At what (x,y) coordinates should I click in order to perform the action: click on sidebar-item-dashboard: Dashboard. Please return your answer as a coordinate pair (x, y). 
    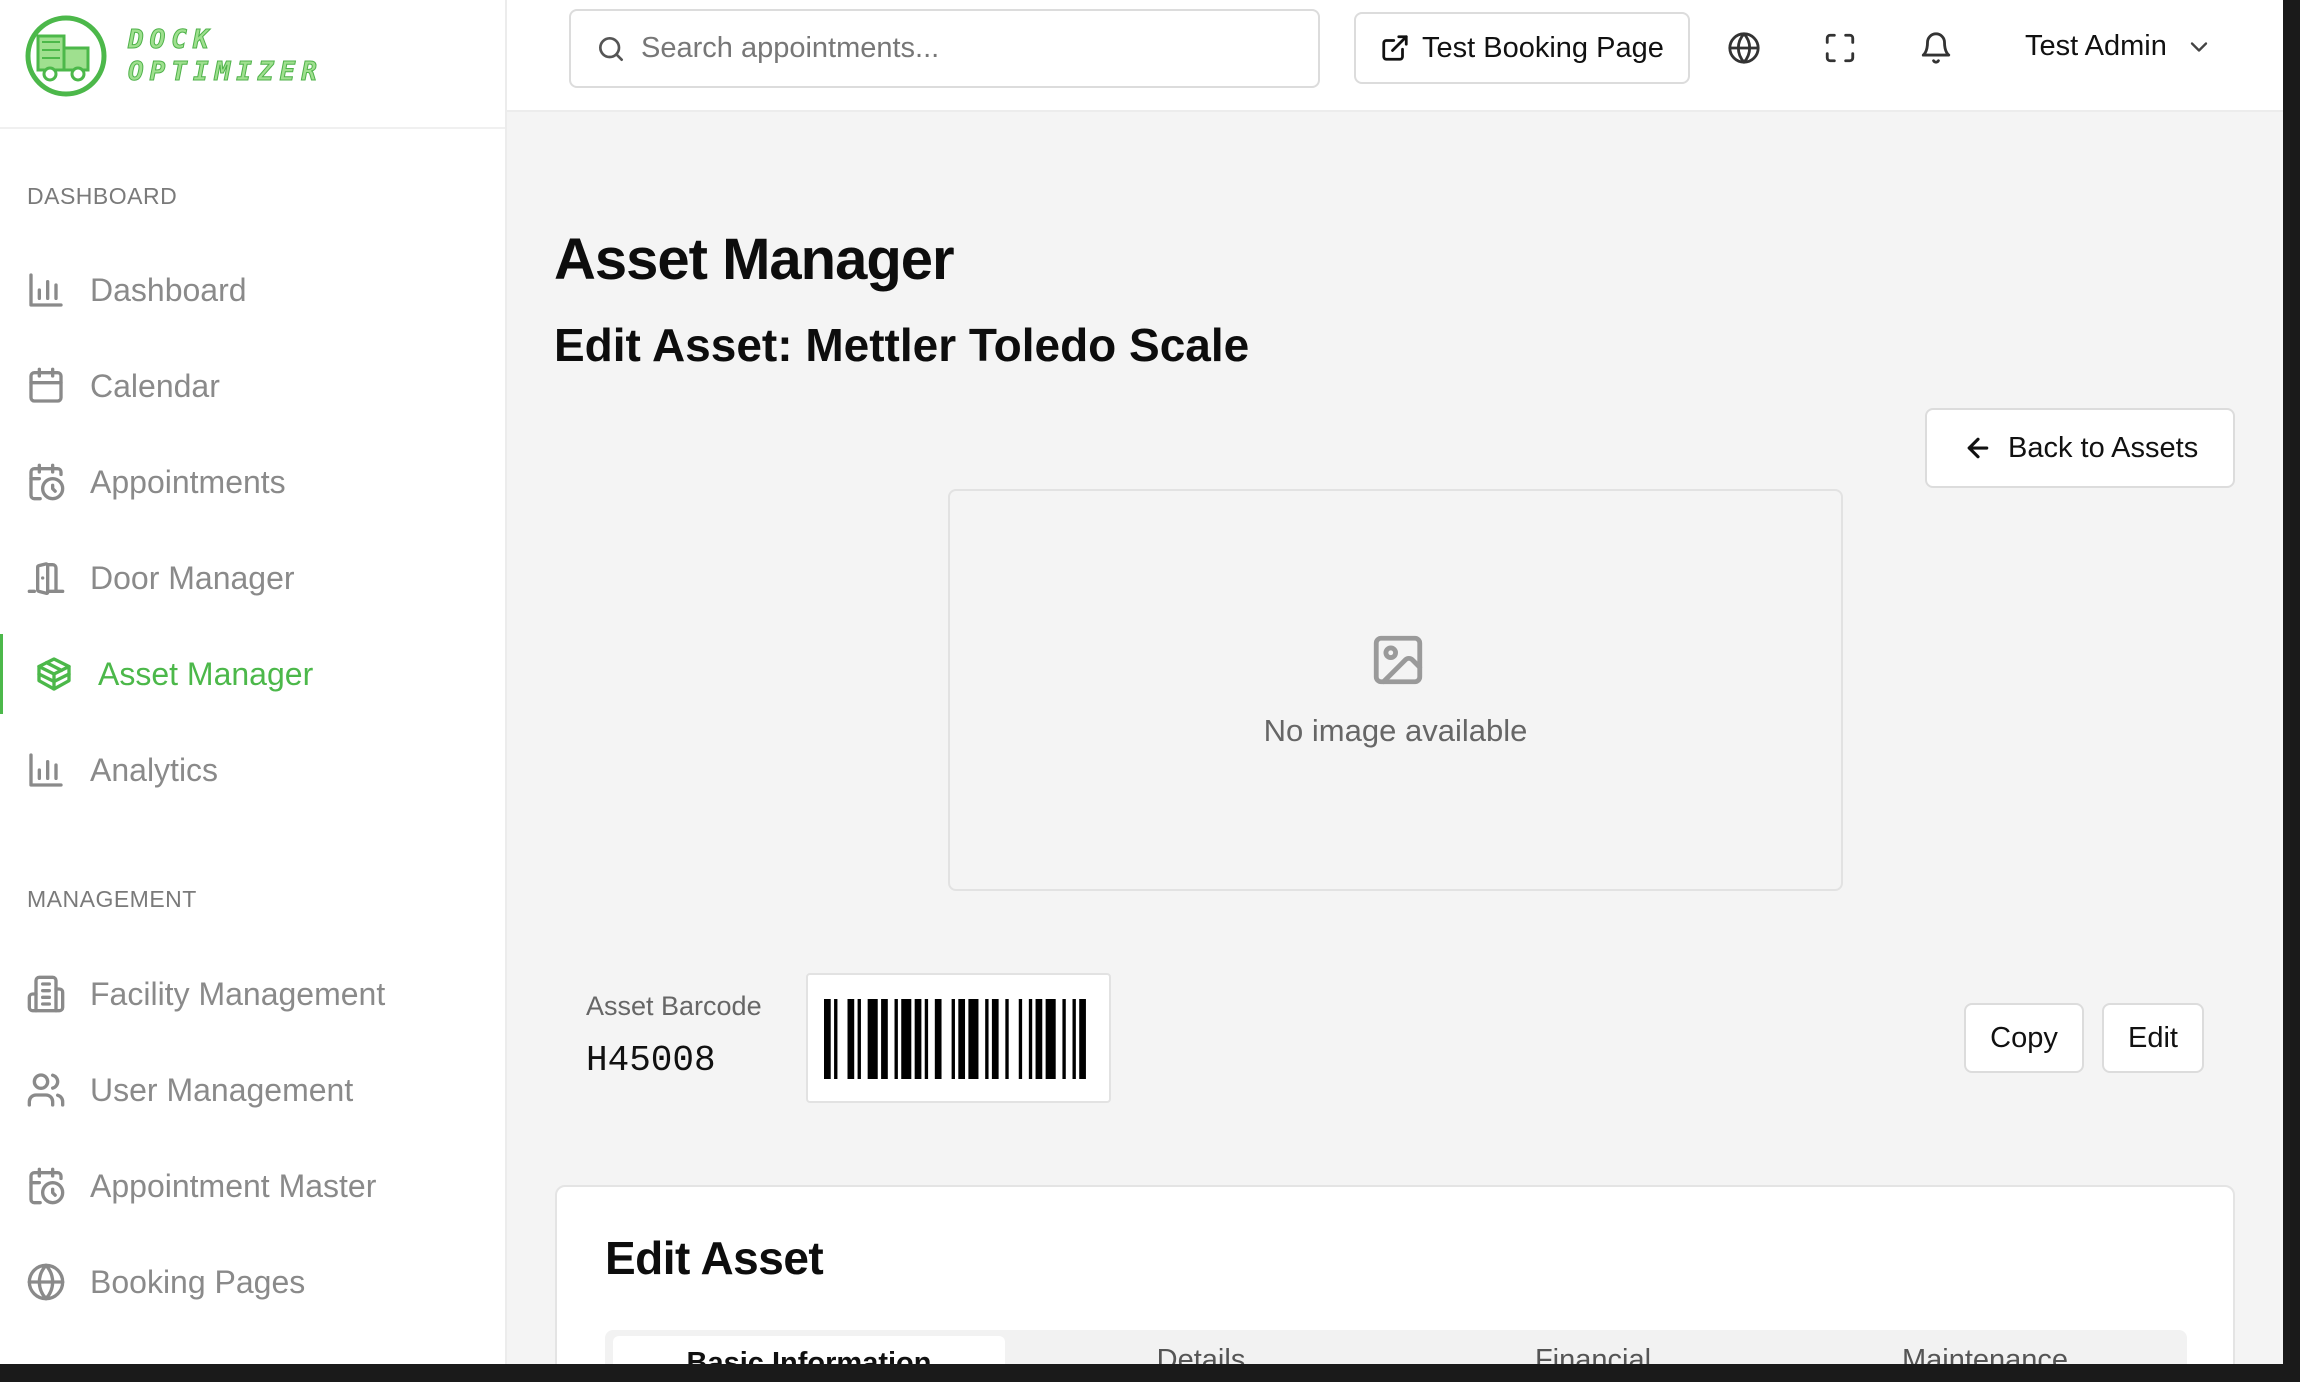
    Looking at the image, I should click on (252, 290).